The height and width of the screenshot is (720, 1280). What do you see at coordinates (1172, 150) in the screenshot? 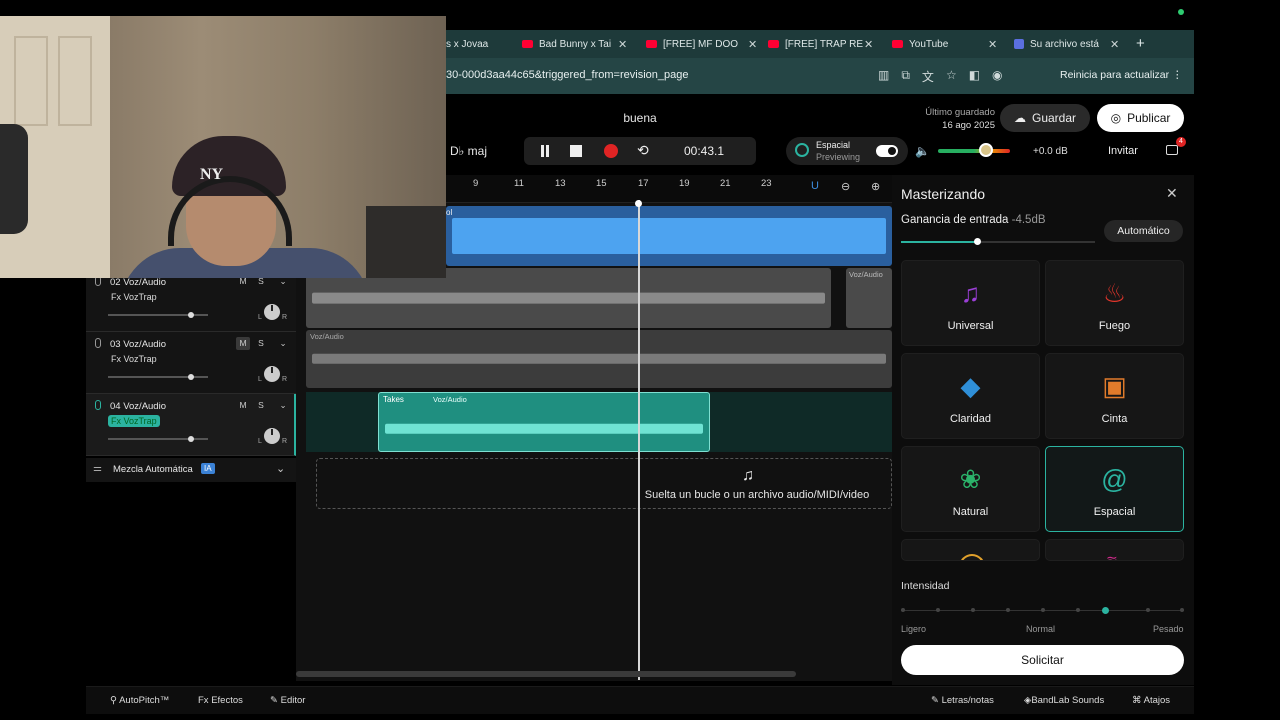
I see `gift-icon` at bounding box center [1172, 150].